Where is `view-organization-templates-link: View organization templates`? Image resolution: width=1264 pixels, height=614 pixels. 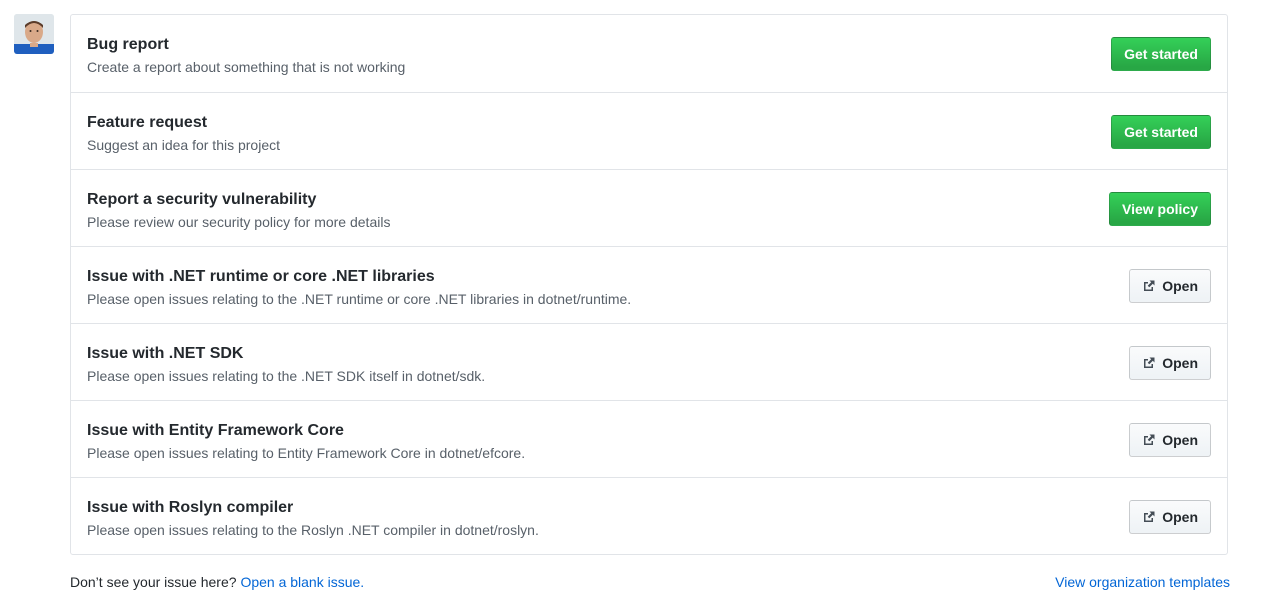 view-organization-templates-link: View organization templates is located at coordinates (1142, 582).